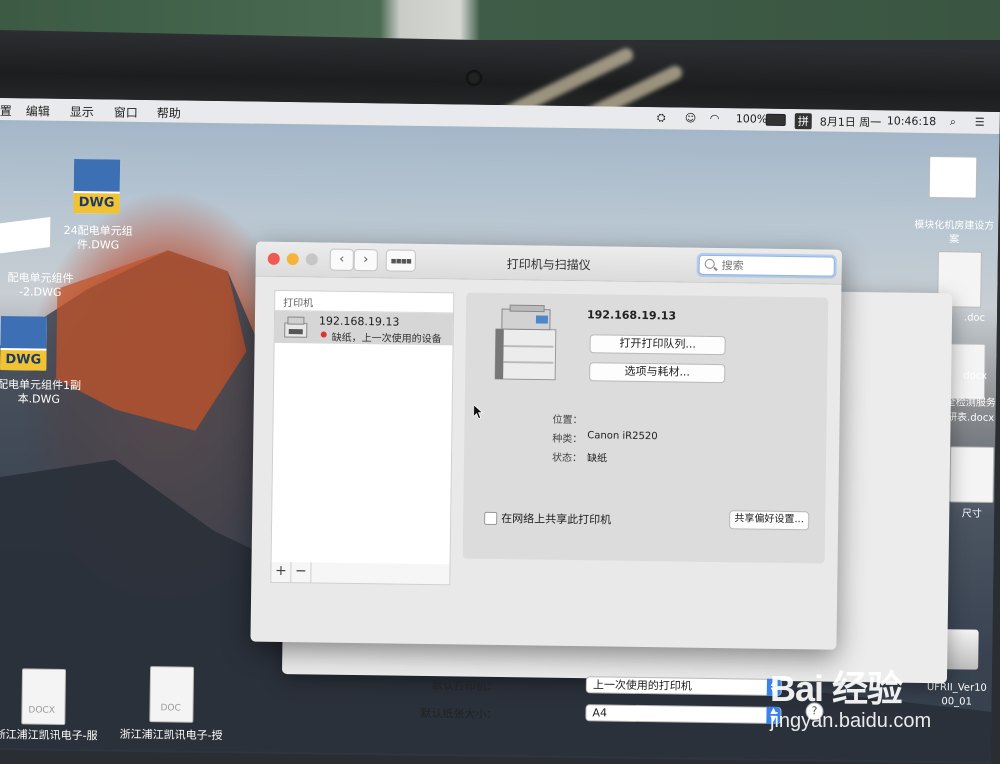  Describe the element at coordinates (548, 263) in the screenshot. I see `window-titlebar: ‹ › ▪▪▪▪ 打印机与扫描仪` at that location.